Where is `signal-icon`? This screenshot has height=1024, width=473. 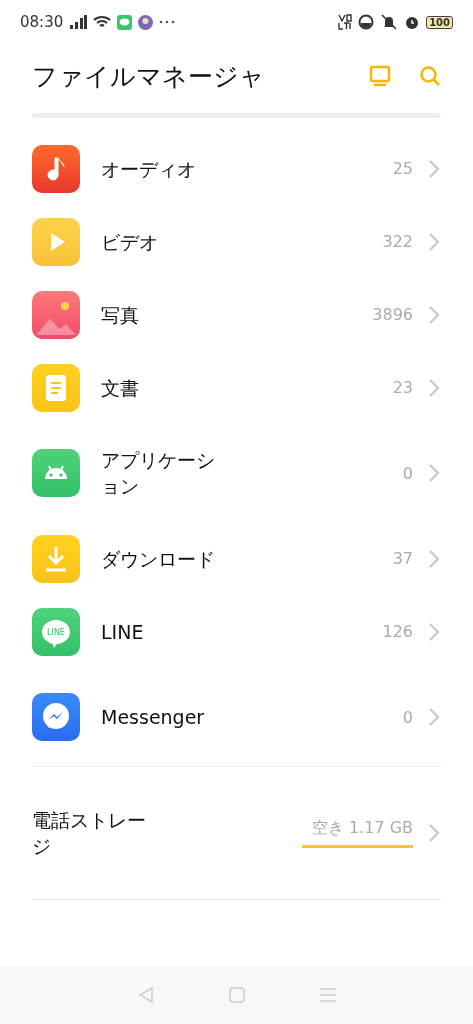
signal-icon is located at coordinates (78, 22).